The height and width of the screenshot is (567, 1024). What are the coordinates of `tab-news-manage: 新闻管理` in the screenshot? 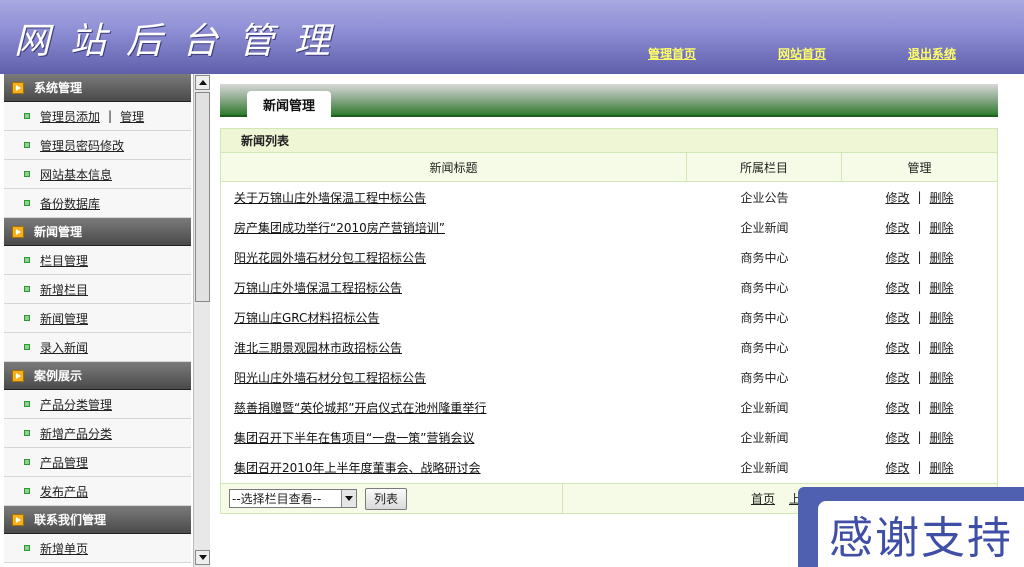 It's located at (289, 104).